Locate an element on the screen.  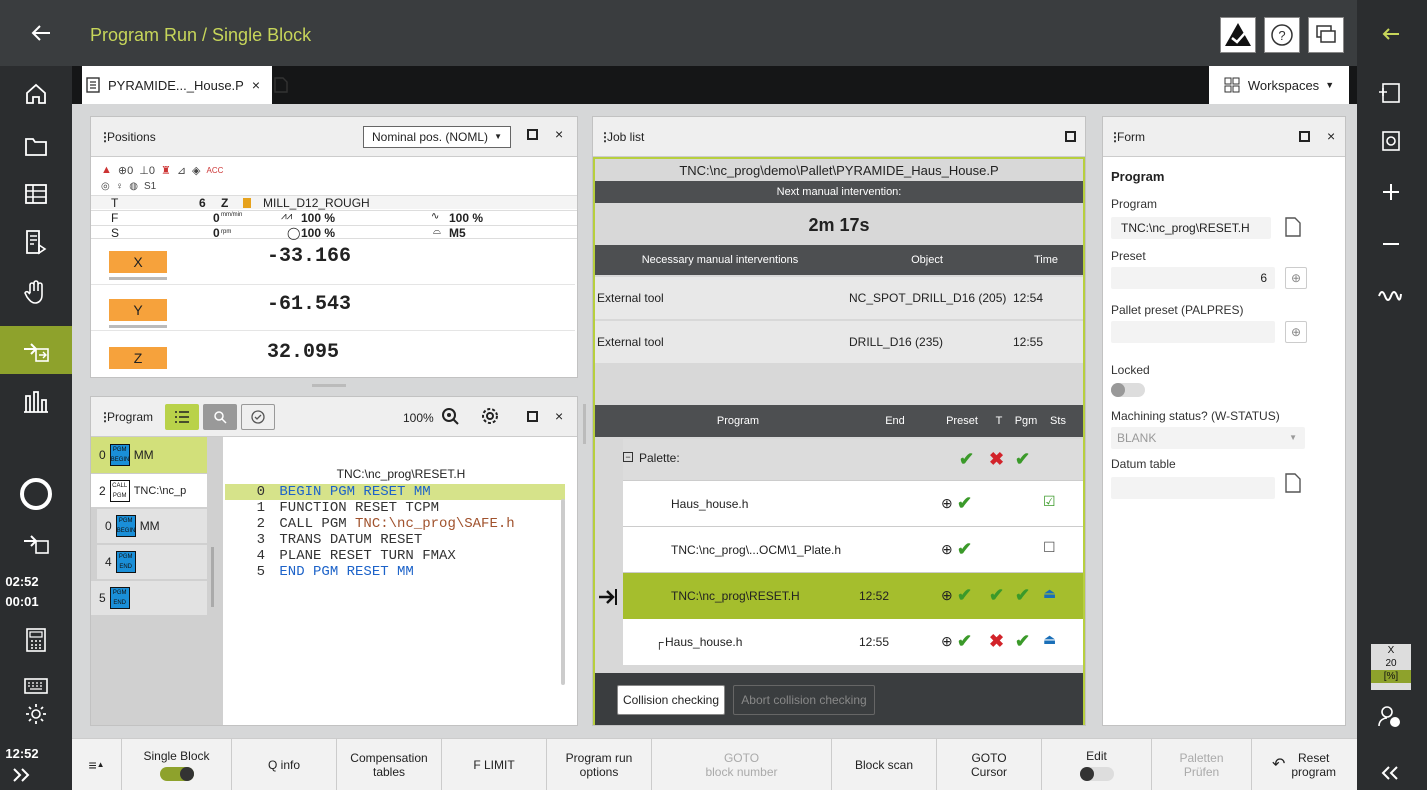
feed-override-icon: ⩘⩘ is located at coordinates (287, 216).